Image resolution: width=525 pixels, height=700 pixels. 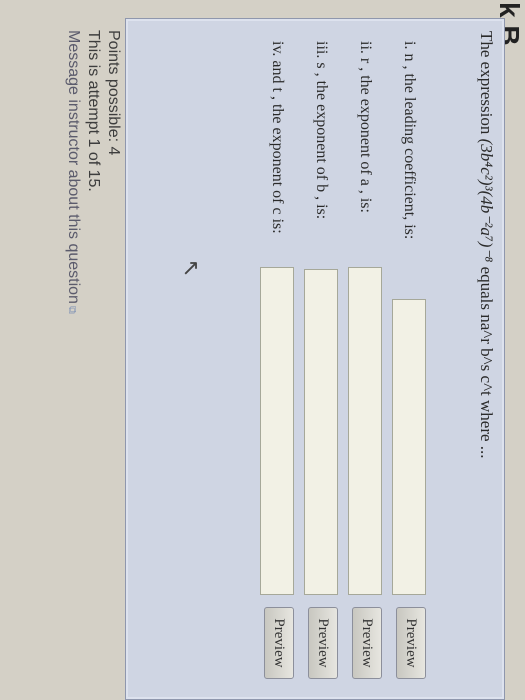 What do you see at coordinates (486, 200) in the screenshot?
I see `expression: (3b⁴c²)³(4b⁻²a⁷)⁻⁸` at bounding box center [486, 200].